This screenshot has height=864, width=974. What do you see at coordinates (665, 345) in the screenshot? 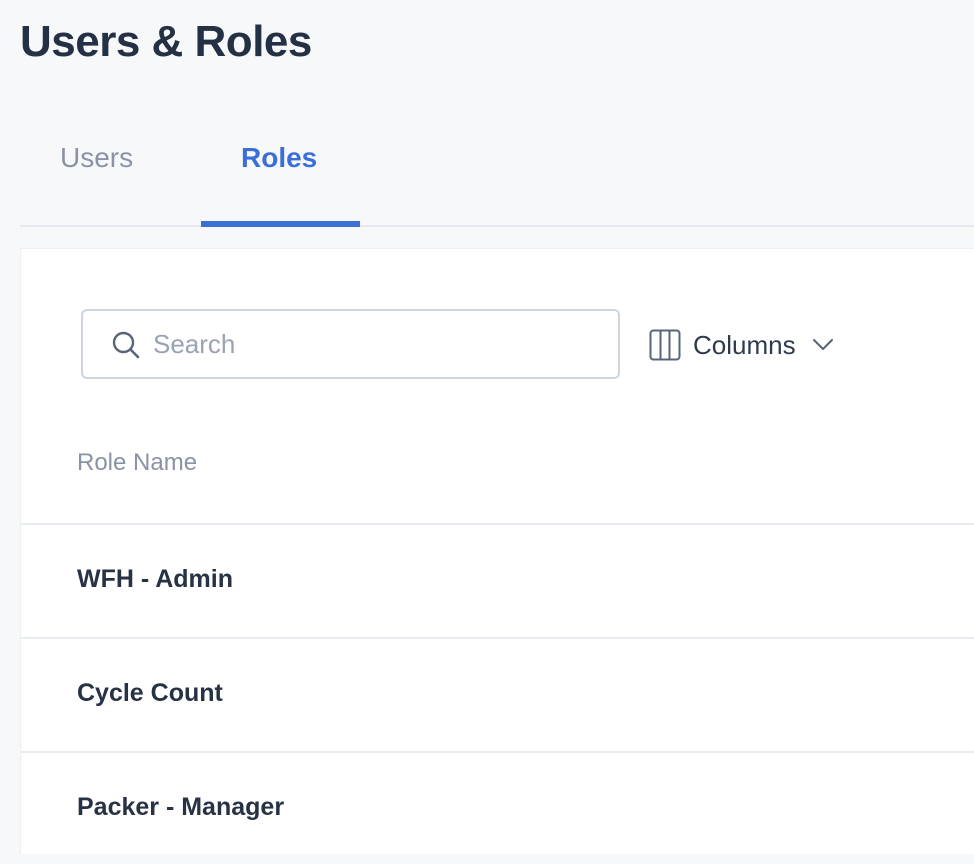
I see `columns-icon` at bounding box center [665, 345].